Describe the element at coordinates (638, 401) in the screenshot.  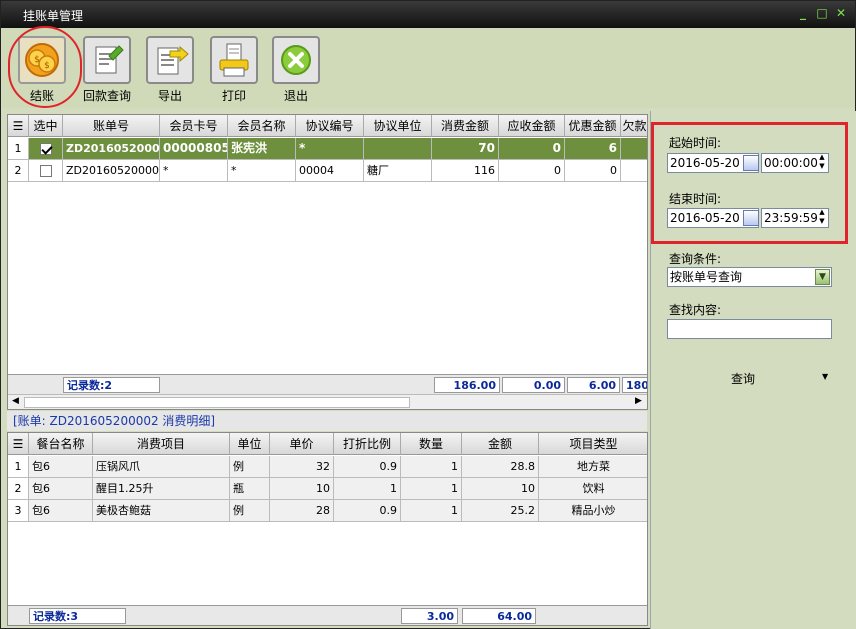
I see `scroll-right-icon: ▶` at that location.